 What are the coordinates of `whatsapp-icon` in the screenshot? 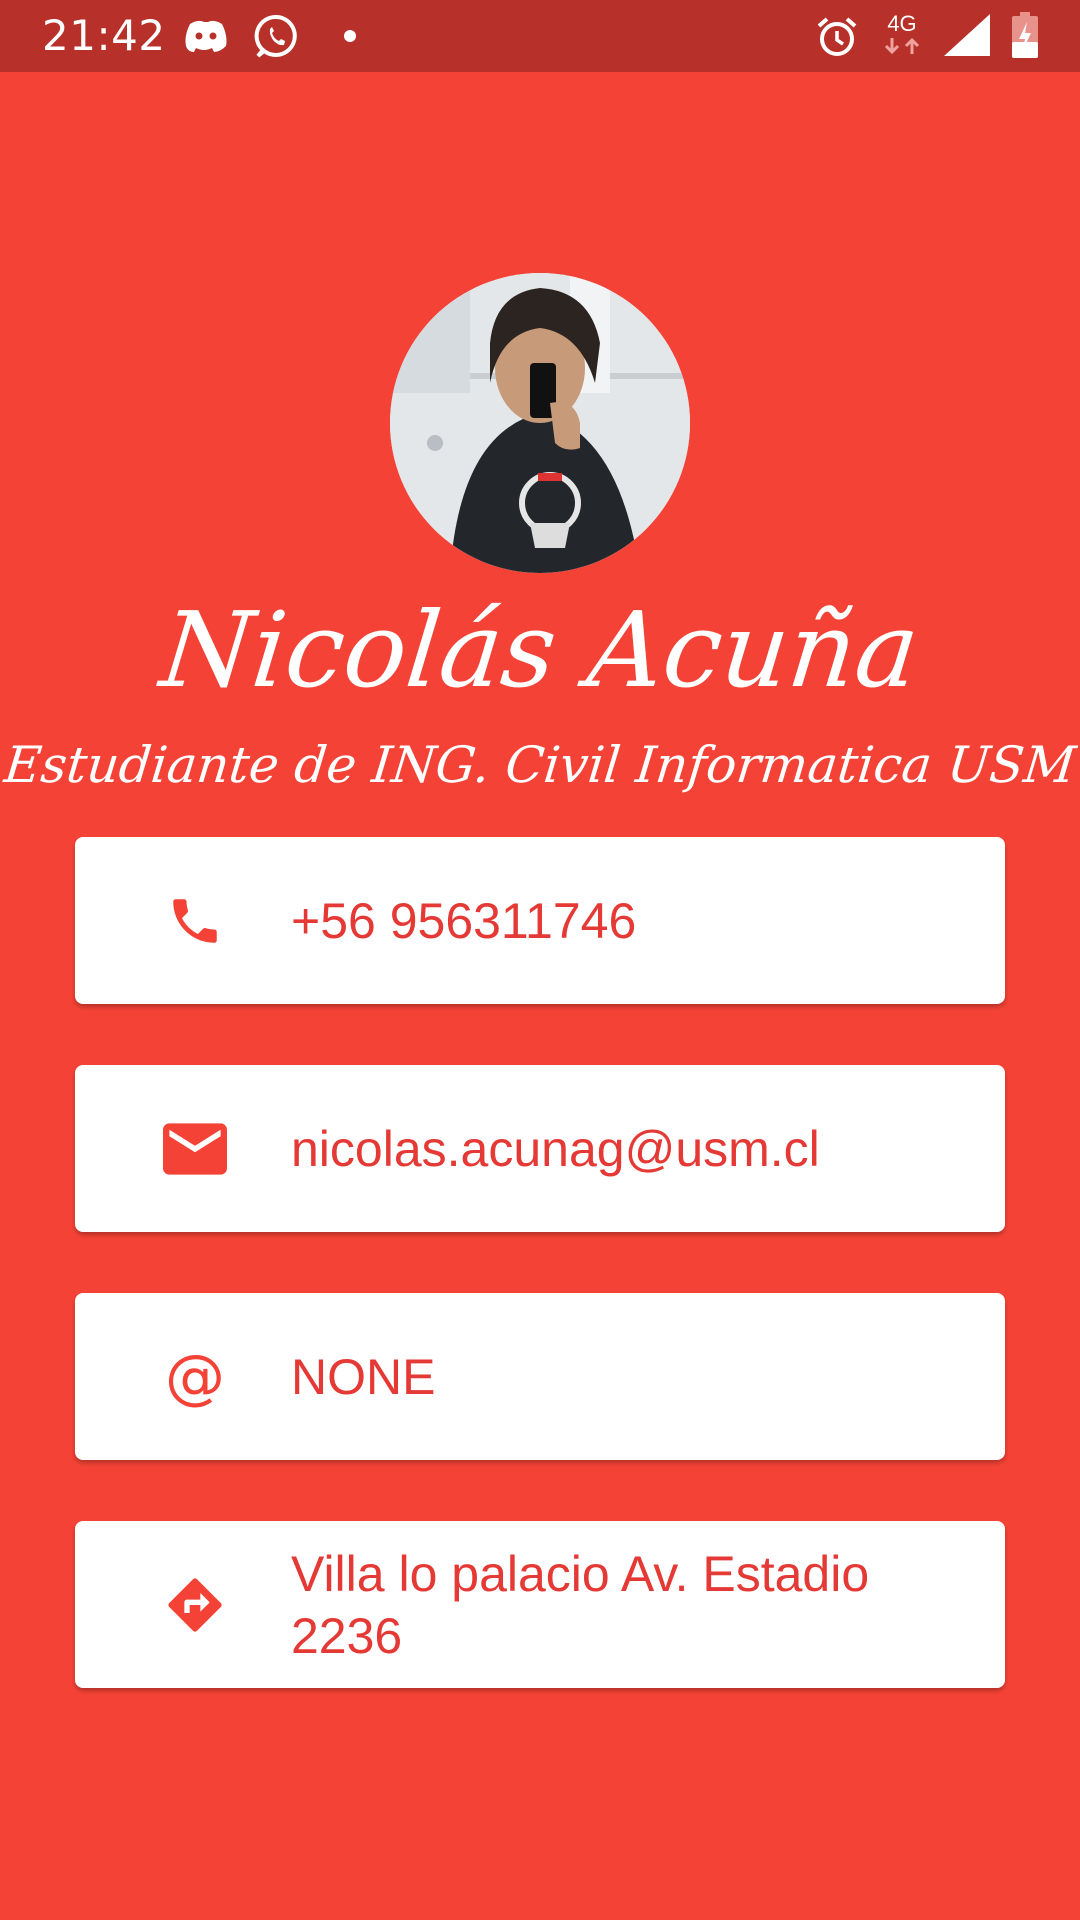 It's located at (277, 37).